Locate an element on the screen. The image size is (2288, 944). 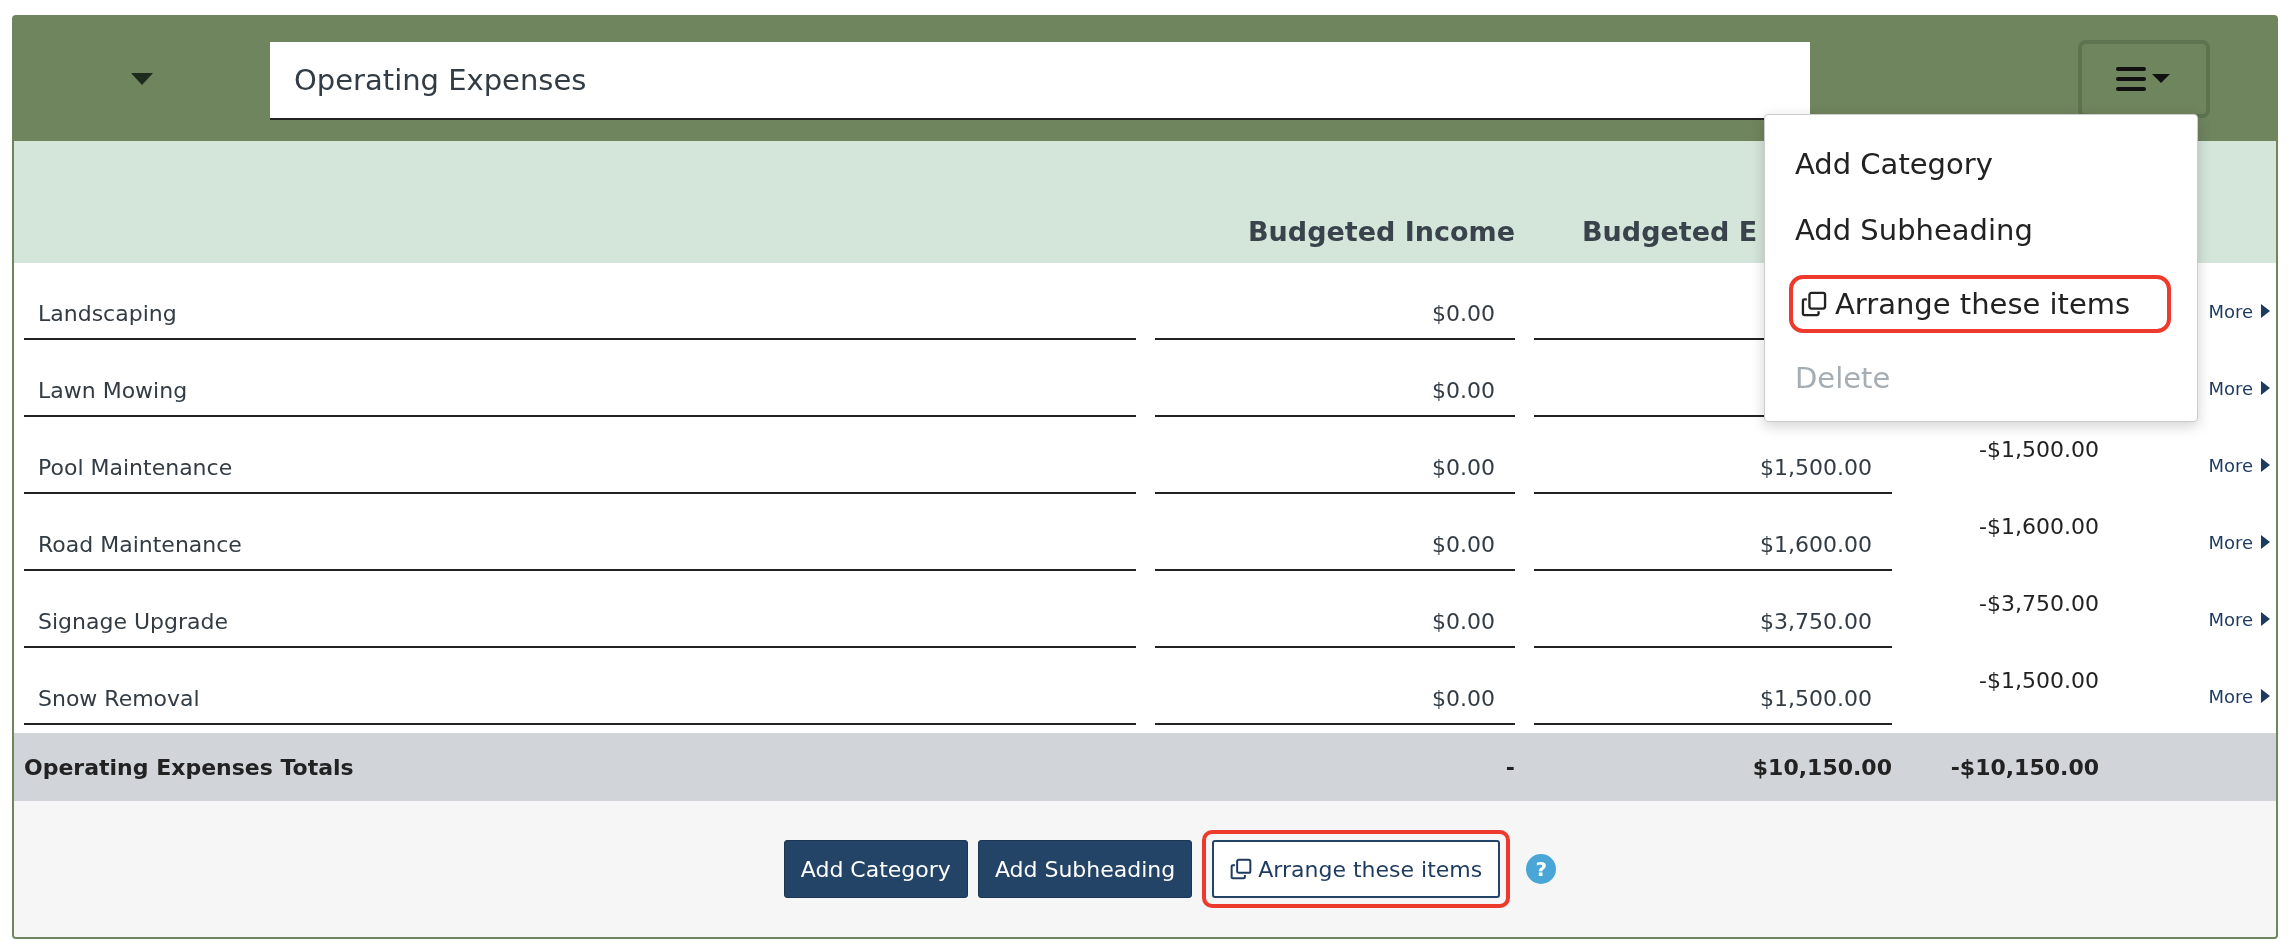
table-cell-text: -$1,600.00 is located at coordinates (2038, 527).